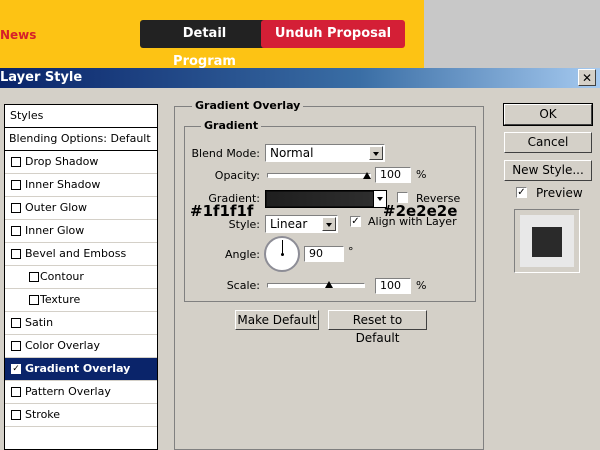  I want to click on angle-dial, so click(282, 254).